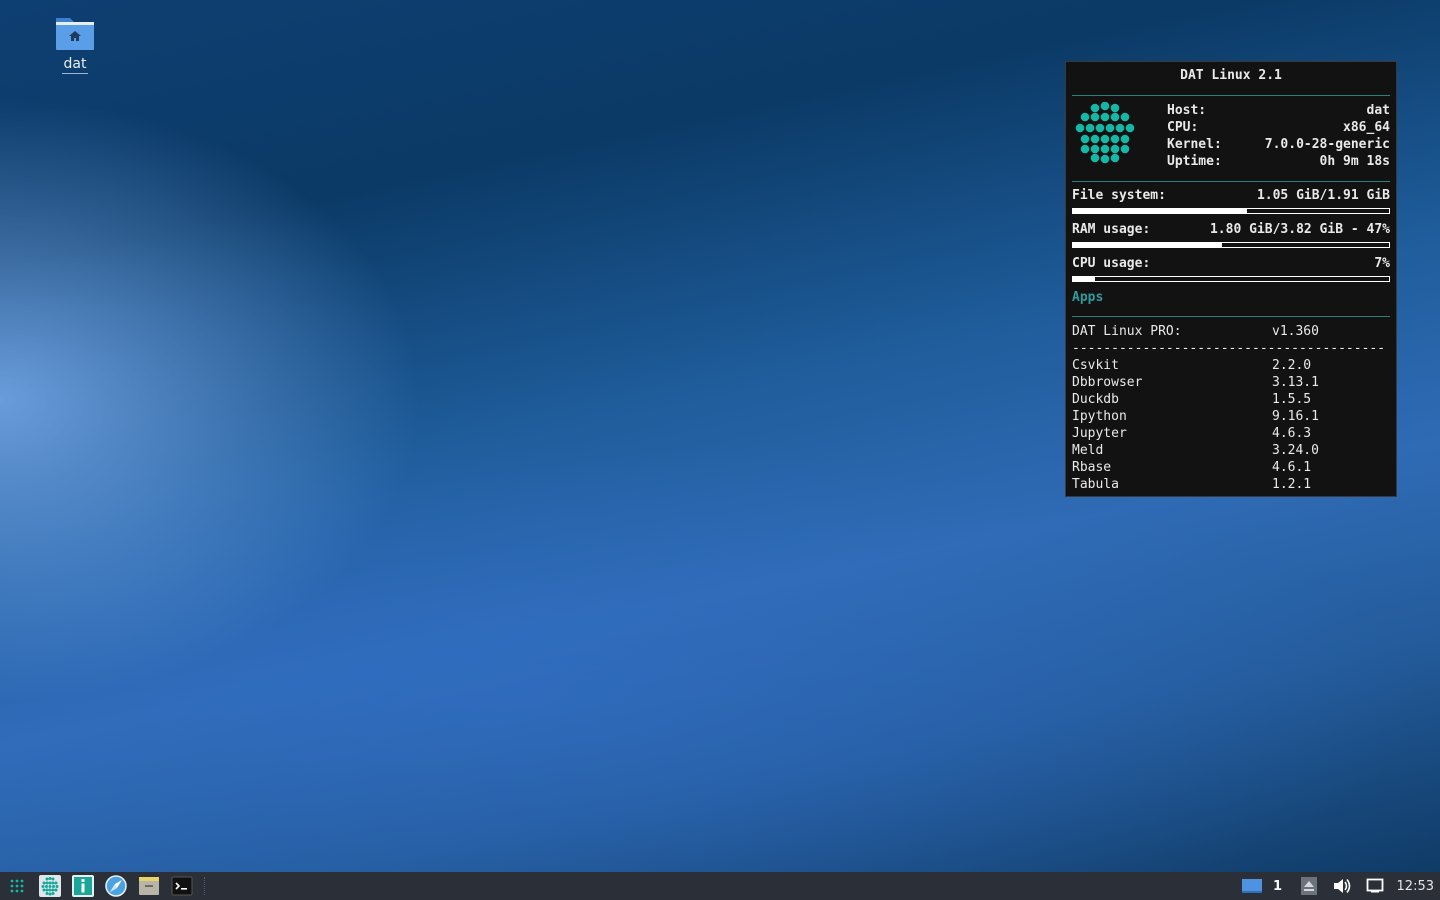 The width and height of the screenshot is (1440, 900). Describe the element at coordinates (1309, 886) in the screenshot. I see `eject-icon` at that location.